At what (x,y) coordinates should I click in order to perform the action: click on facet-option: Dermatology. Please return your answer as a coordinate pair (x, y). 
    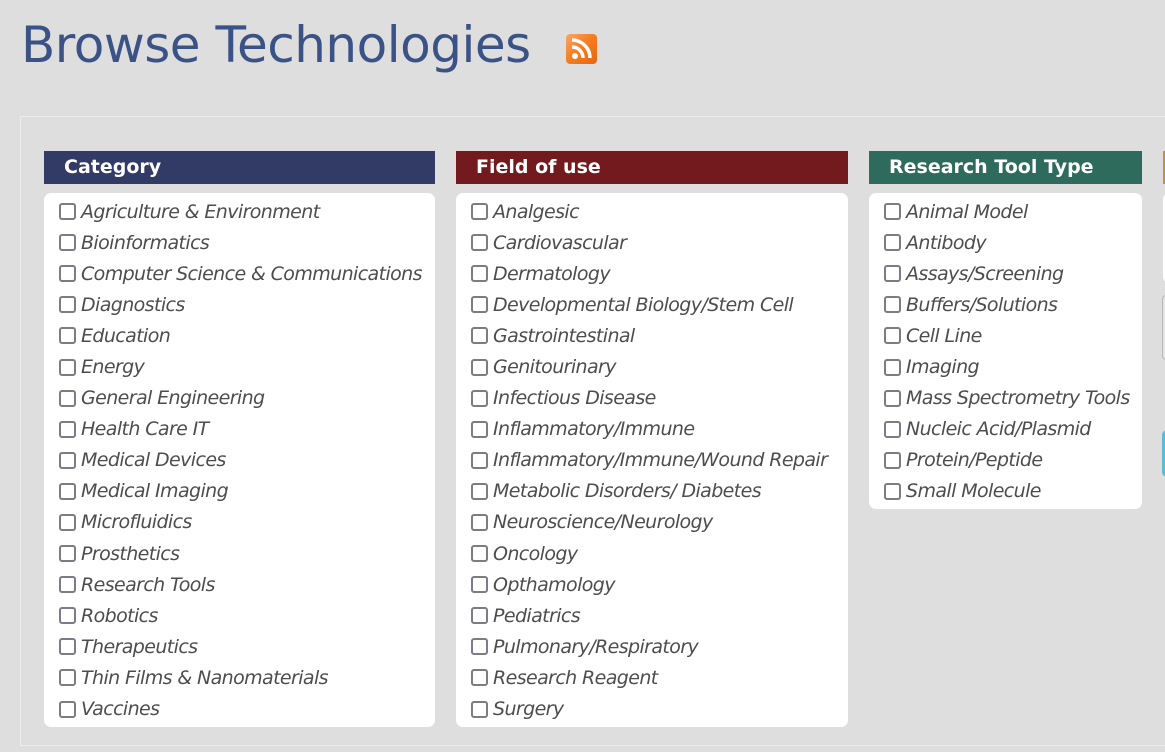
    Looking at the image, I should click on (652, 273).